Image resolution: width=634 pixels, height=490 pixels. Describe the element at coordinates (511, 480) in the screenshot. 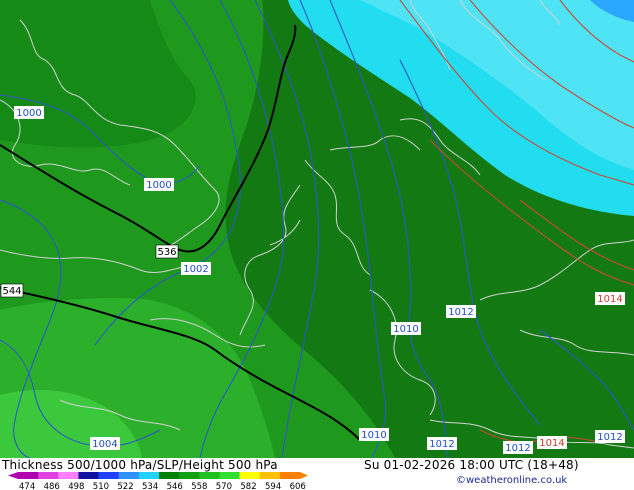

I see `credit-link: ©weatheronline.co.uk` at that location.